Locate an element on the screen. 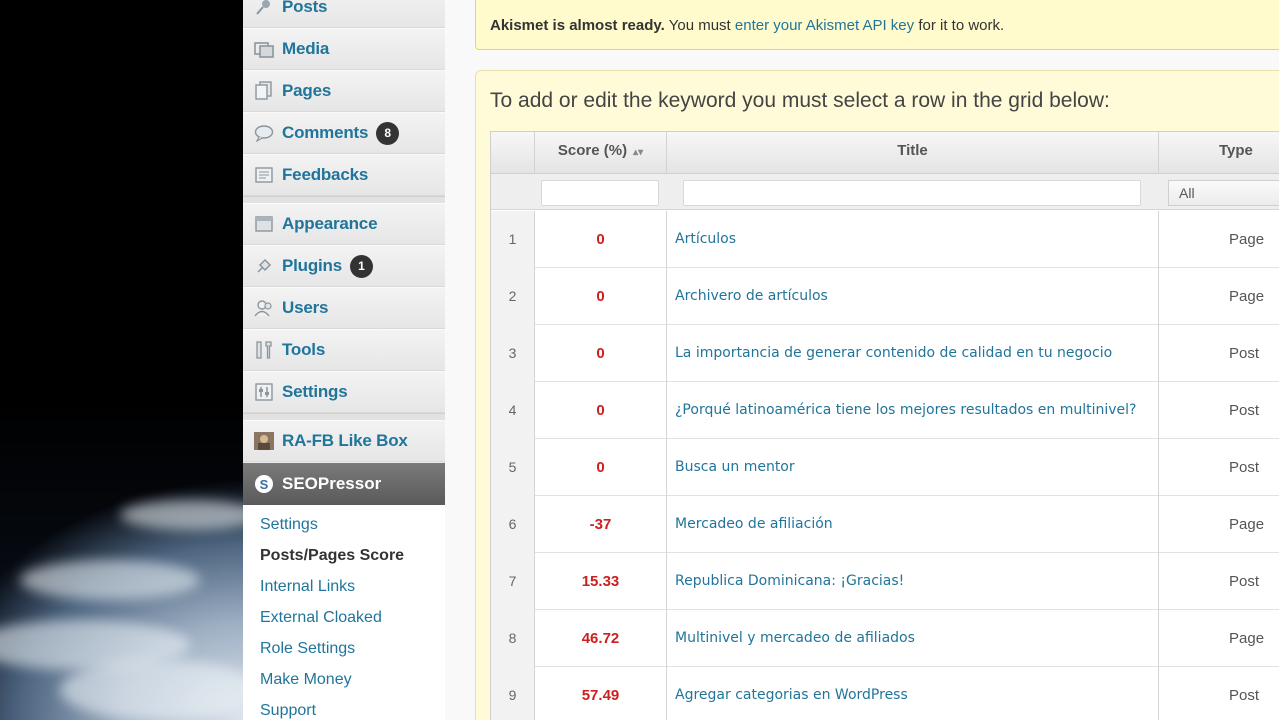 Image resolution: width=1279 pixels, height=720 pixels. settings-icon is located at coordinates (264, 392).